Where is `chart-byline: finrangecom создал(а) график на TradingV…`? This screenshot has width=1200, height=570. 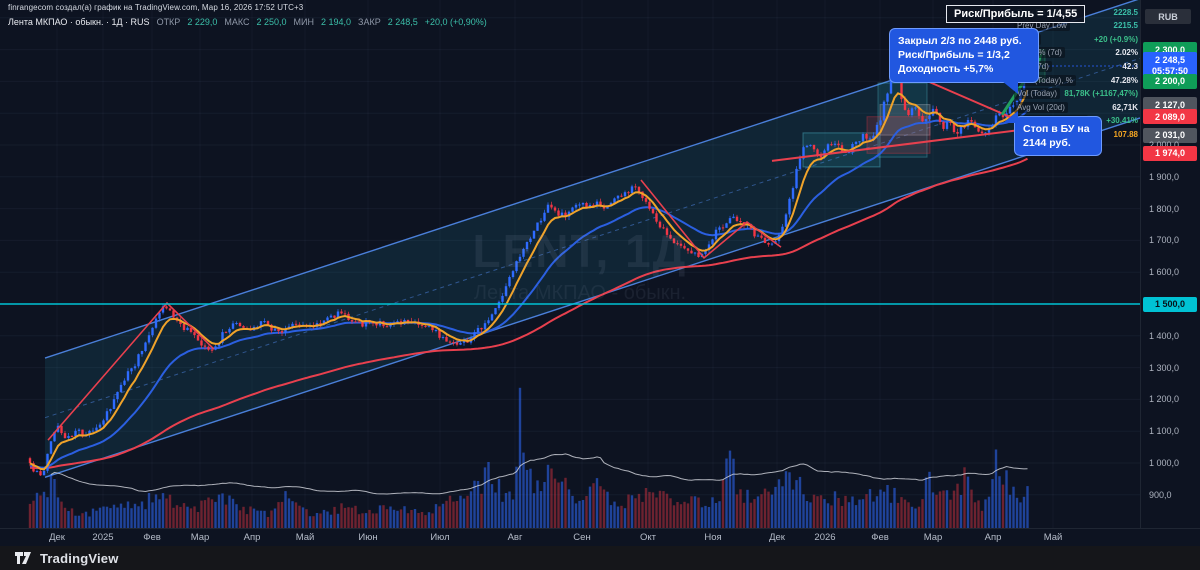 chart-byline: finrangecom создал(а) график на TradingV… is located at coordinates (156, 7).